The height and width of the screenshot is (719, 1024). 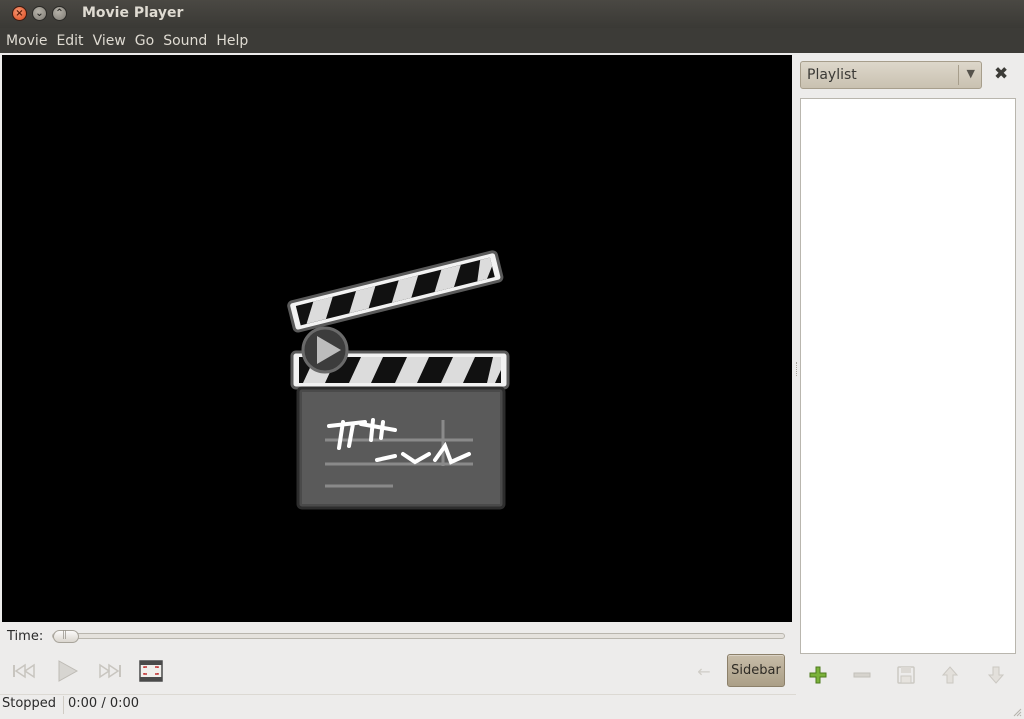 What do you see at coordinates (29, 703) in the screenshot?
I see `status-state: Stopped` at bounding box center [29, 703].